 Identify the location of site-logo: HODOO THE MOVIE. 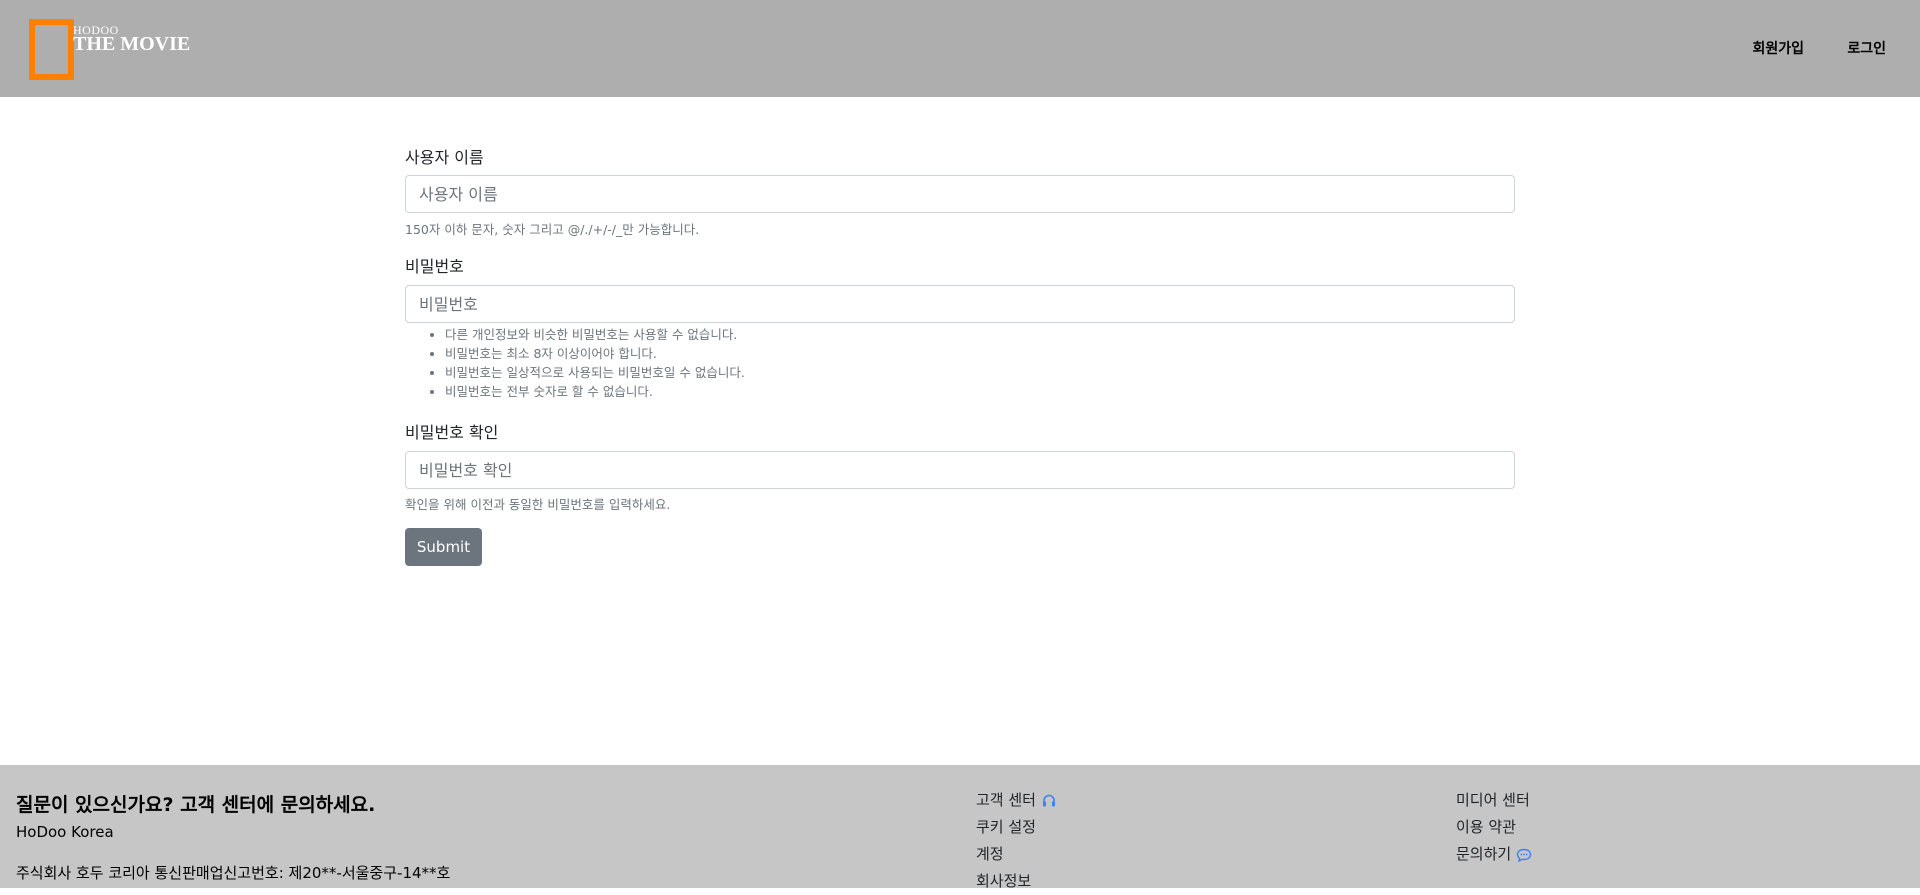
(110, 49).